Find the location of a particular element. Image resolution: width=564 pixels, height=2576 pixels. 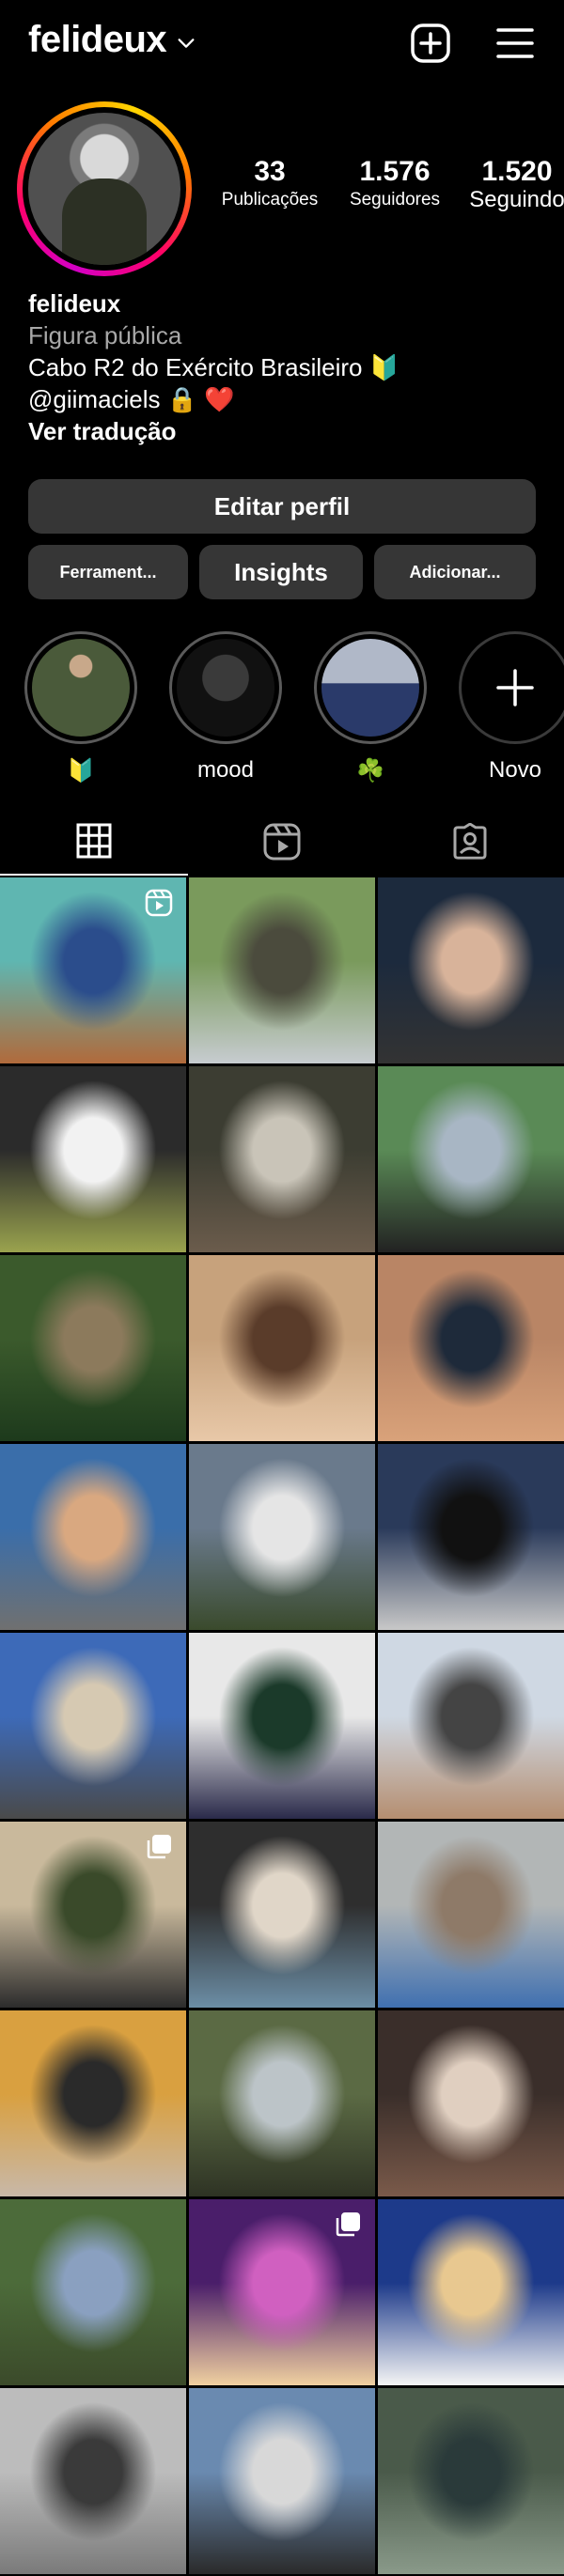

following-stat: 1.520 Seguindo is located at coordinates (515, 184).